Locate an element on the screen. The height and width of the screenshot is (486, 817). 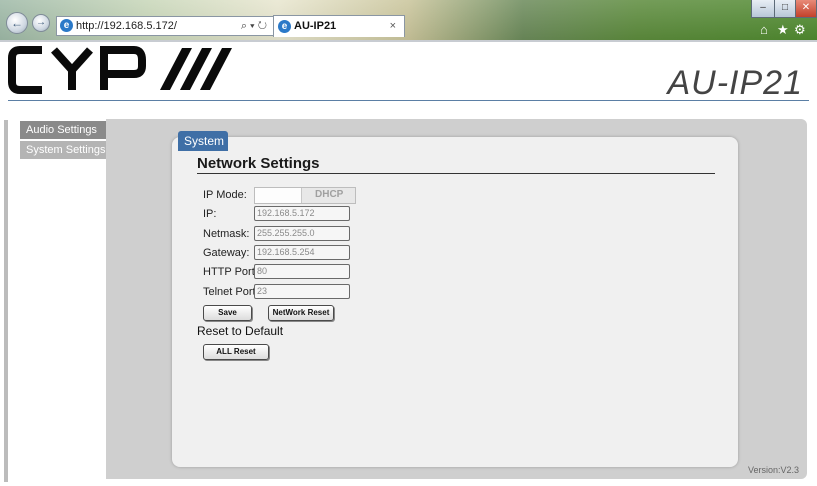
forward-arrow-icon: → is located at coordinates (41, 23).